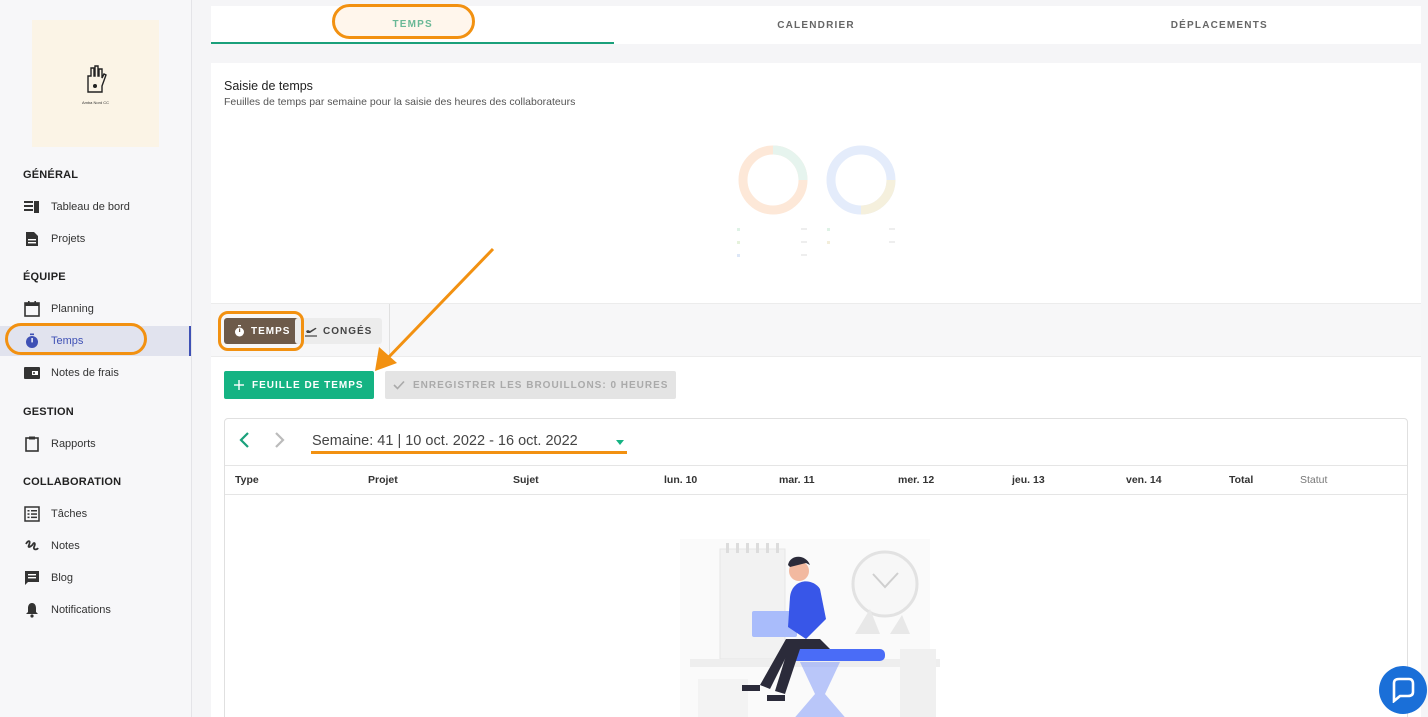 The image size is (1428, 717). I want to click on sidebar-item-label: Notes de frais, so click(85, 373).